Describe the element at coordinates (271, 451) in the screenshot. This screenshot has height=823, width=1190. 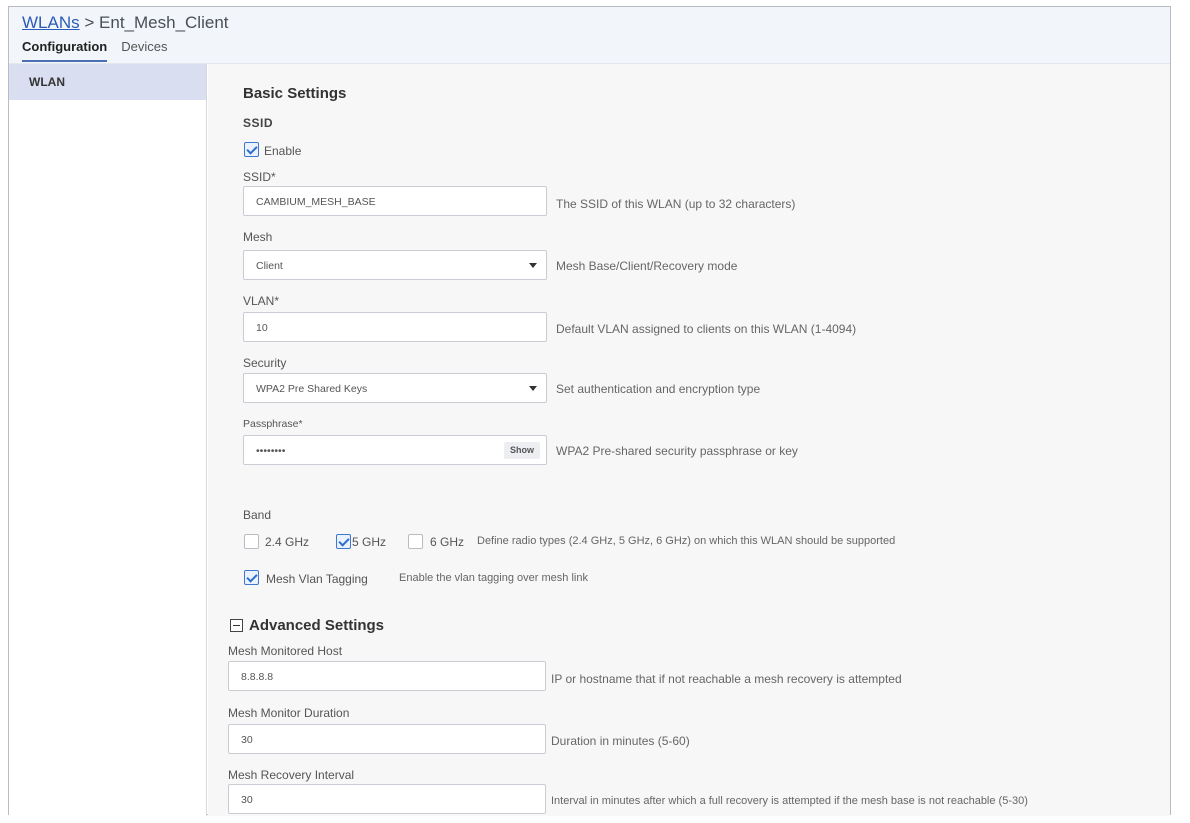
I see `passphrase-value: ••••••••` at that location.